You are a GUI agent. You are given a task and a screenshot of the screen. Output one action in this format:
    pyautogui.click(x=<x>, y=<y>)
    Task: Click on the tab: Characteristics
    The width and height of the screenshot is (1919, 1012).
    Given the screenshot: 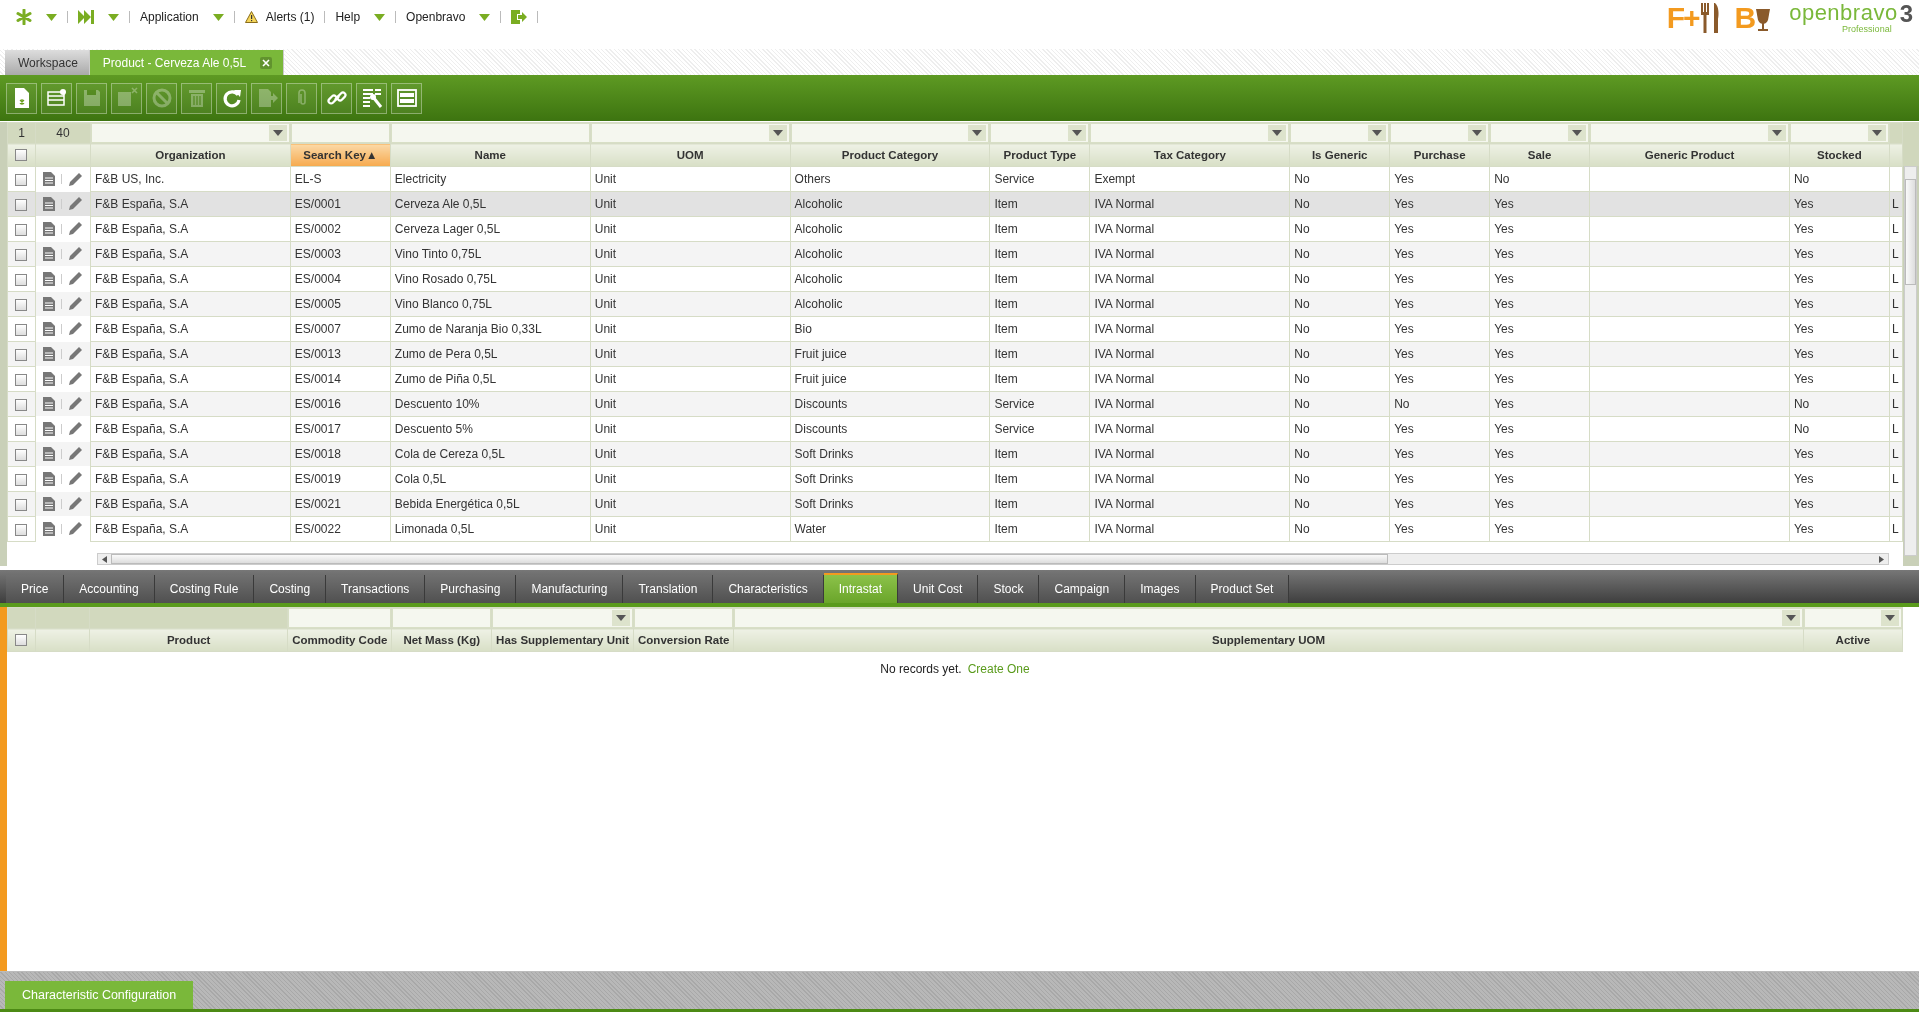 What is the action you would take?
    pyautogui.click(x=768, y=589)
    